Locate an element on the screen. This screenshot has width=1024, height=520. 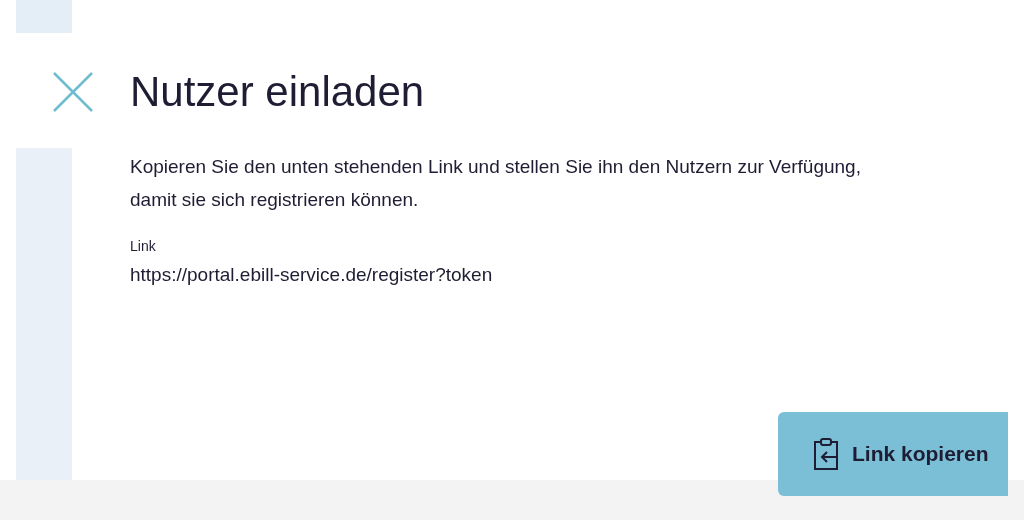
link-label: Link is located at coordinates (143, 246).